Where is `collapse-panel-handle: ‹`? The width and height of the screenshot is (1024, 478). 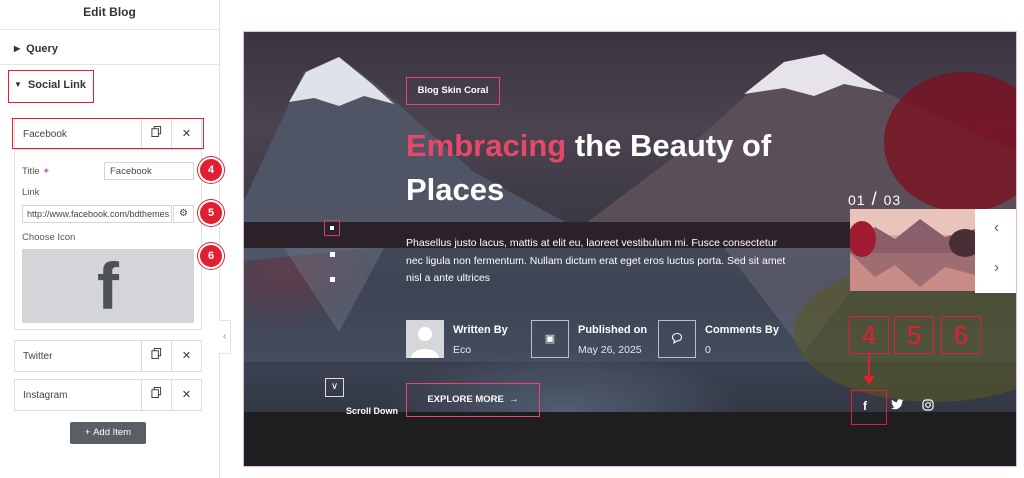 collapse-panel-handle: ‹ is located at coordinates (225, 337).